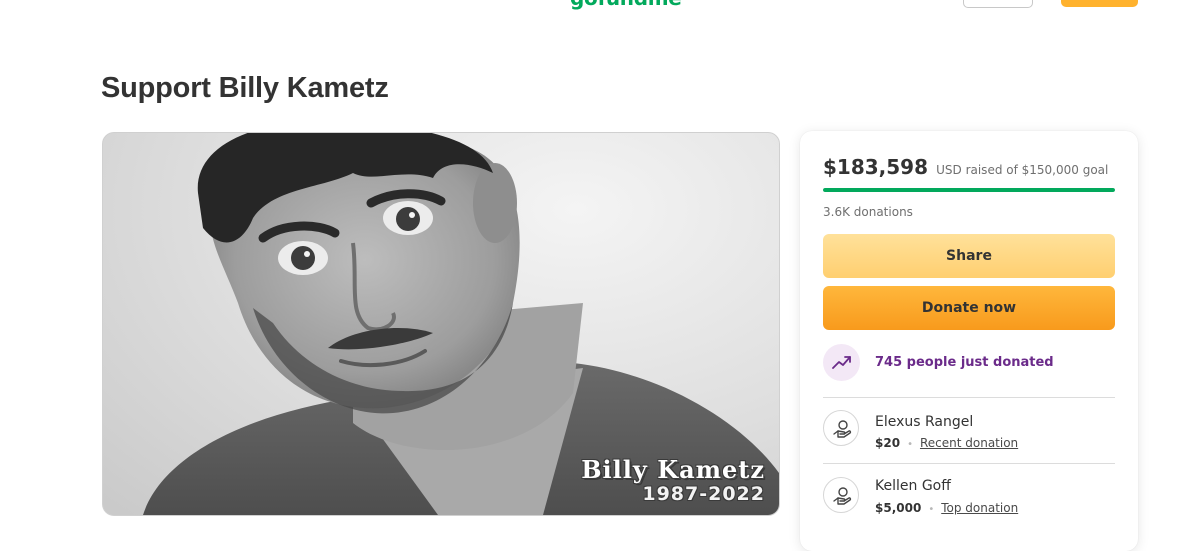 The image size is (1200, 551). Describe the element at coordinates (998, 4) in the screenshot. I see `header-secondary-button` at that location.